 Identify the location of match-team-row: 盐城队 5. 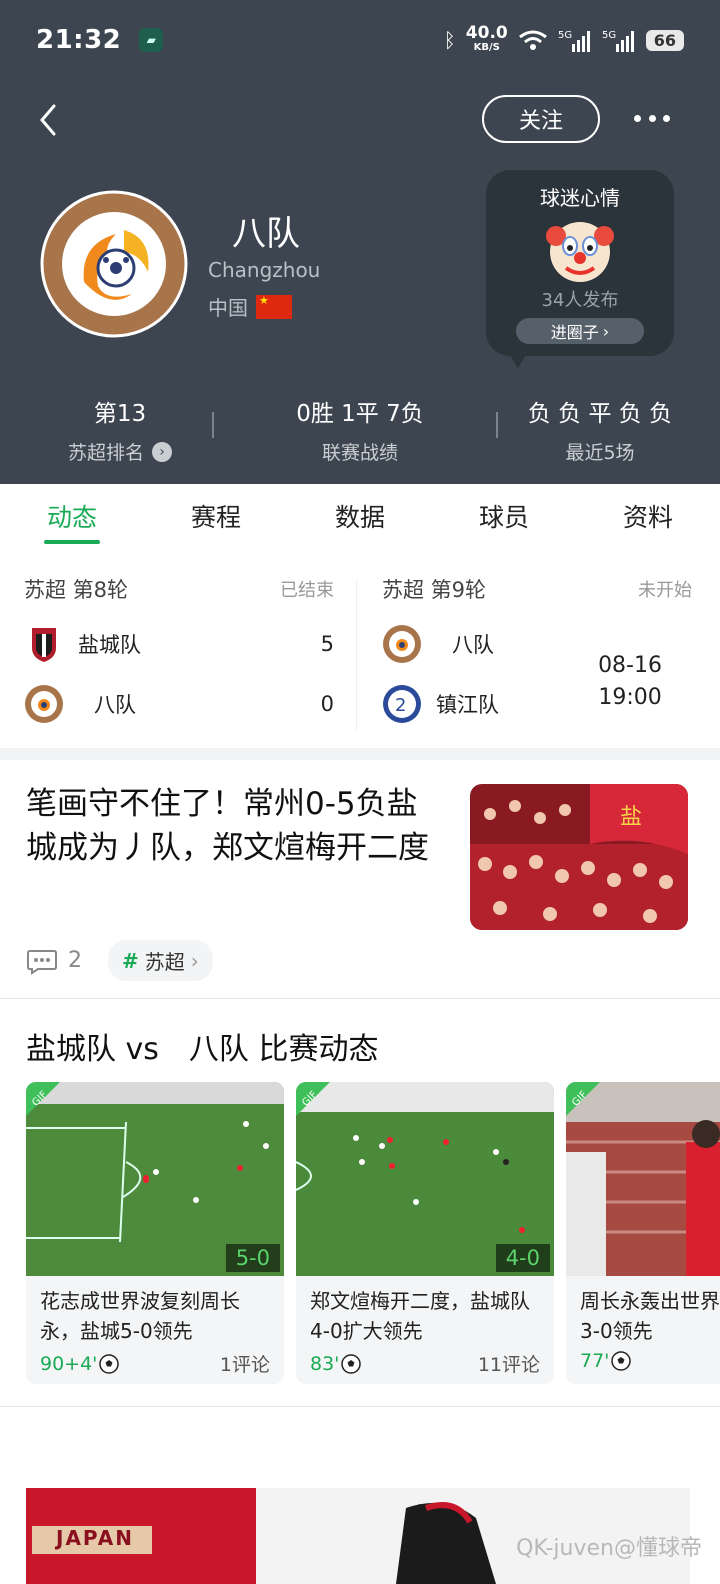
(179, 644).